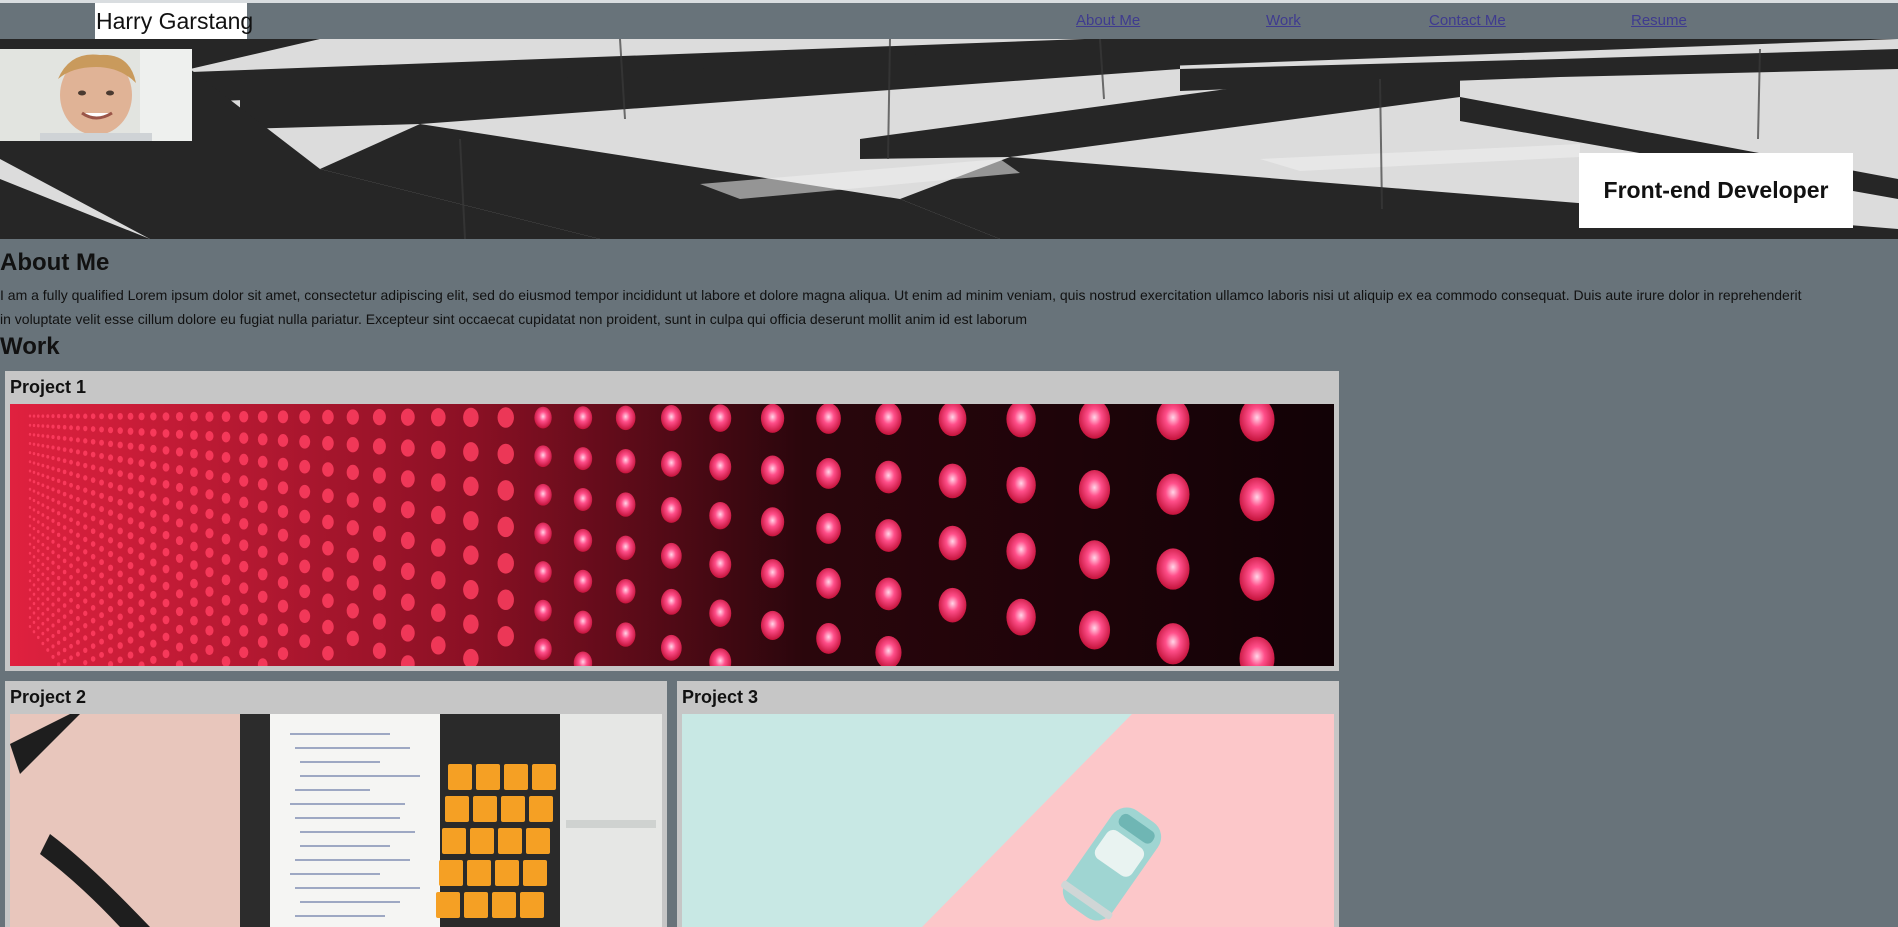  What do you see at coordinates (30, 346) in the screenshot?
I see `work-heading: Work` at bounding box center [30, 346].